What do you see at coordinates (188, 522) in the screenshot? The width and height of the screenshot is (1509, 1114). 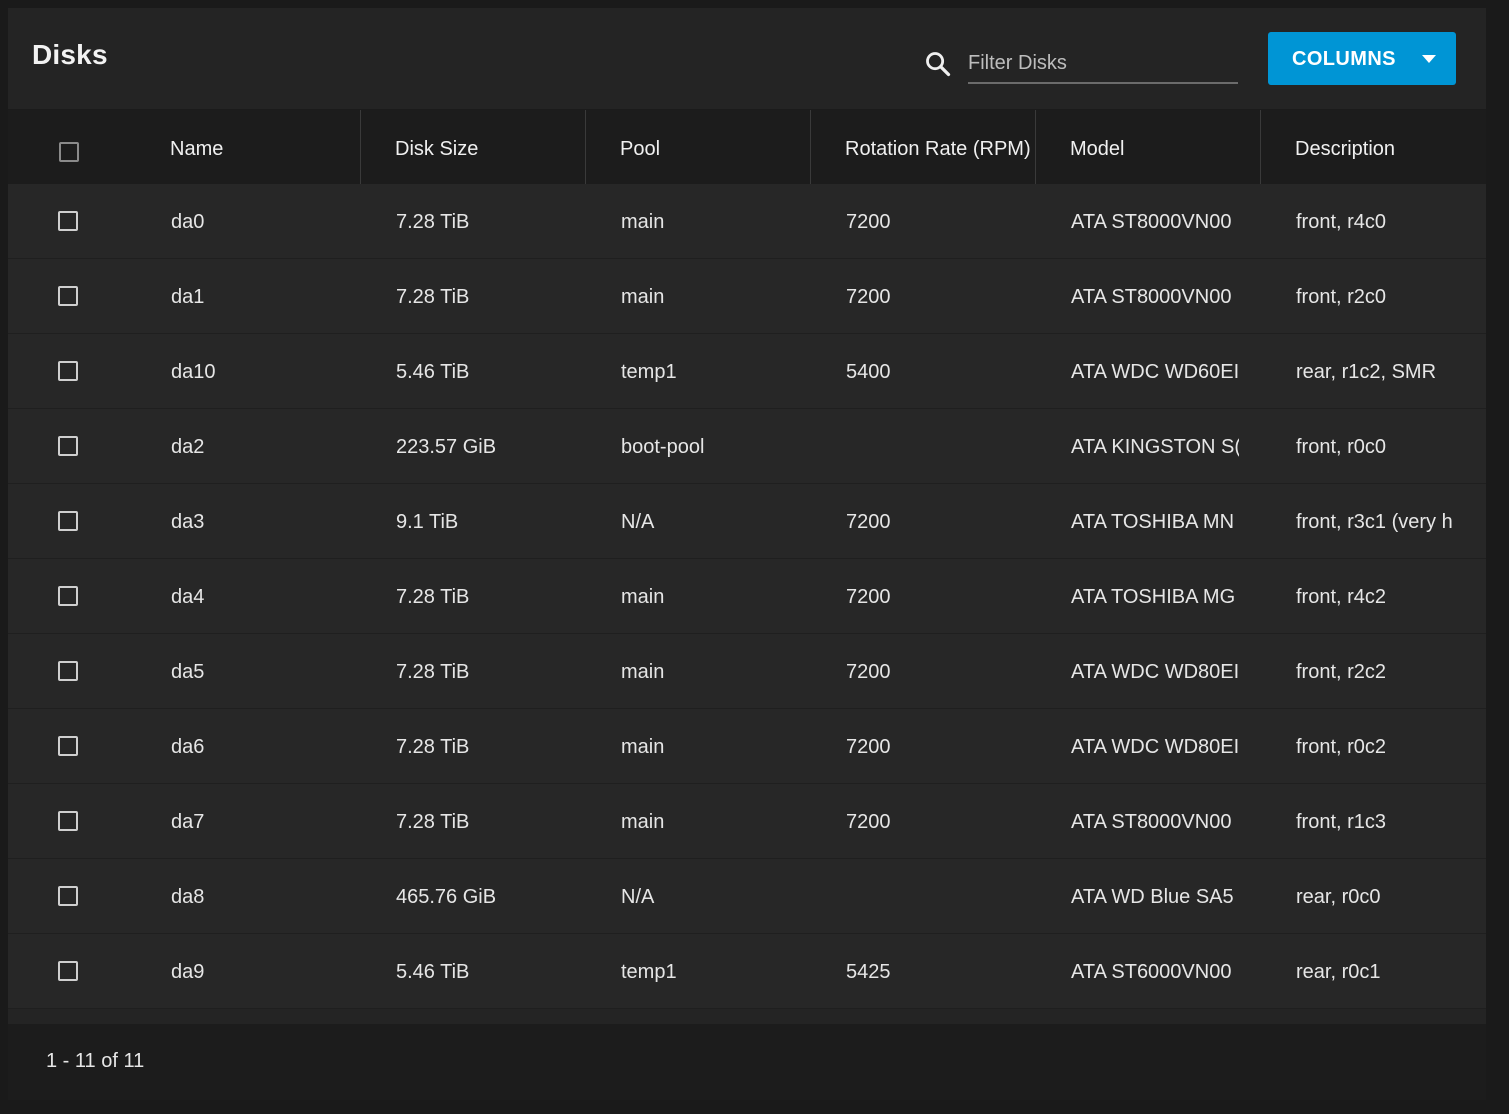 I see `cell-name: da3` at bounding box center [188, 522].